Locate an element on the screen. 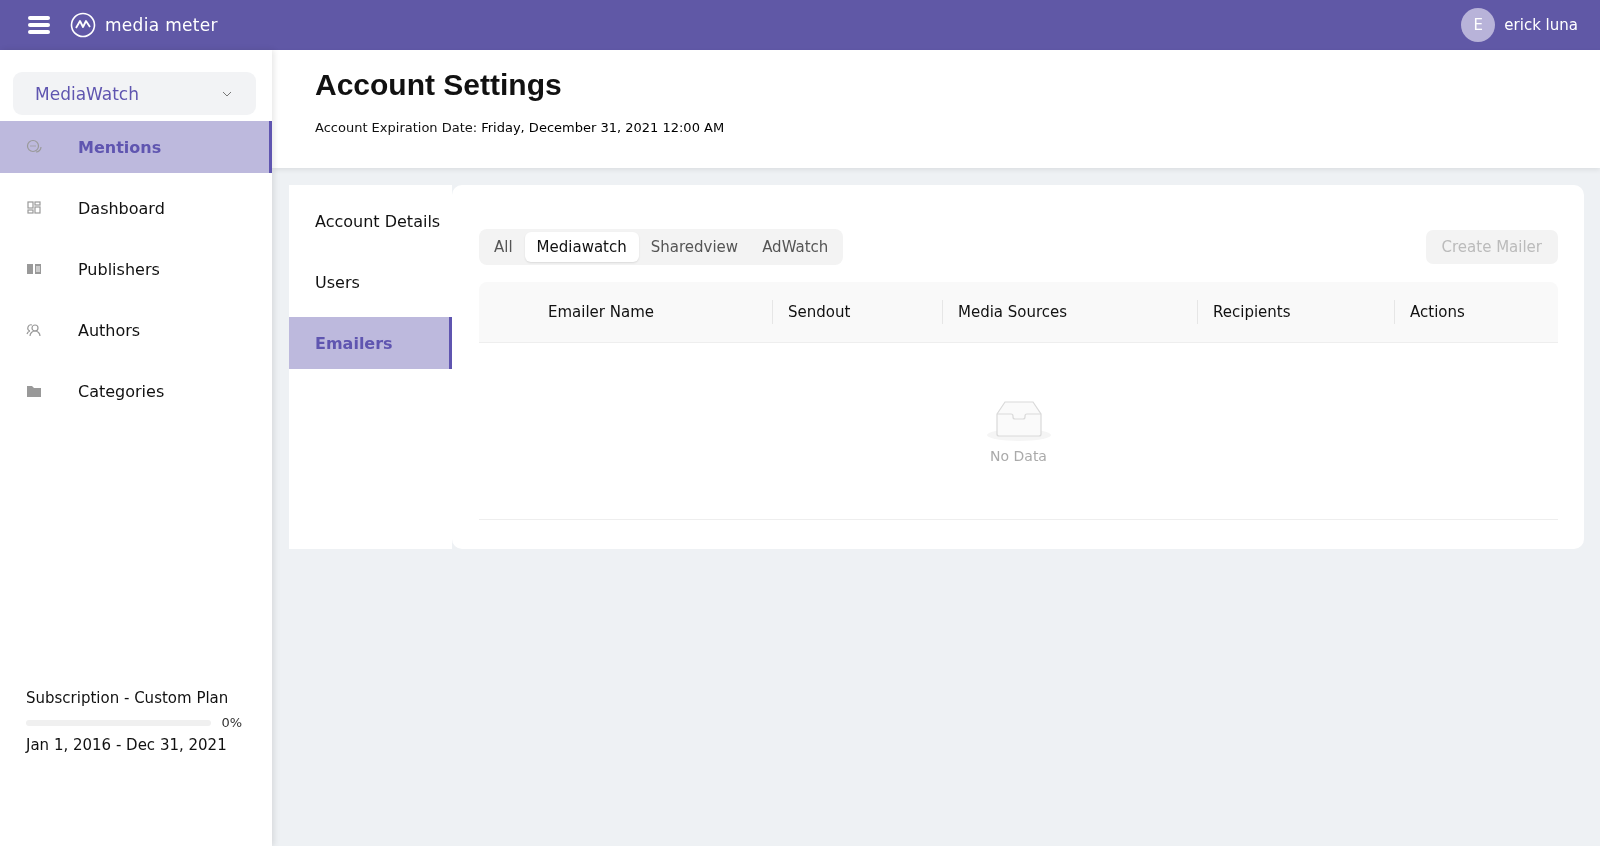 This screenshot has width=1600, height=846. expiration-date: Friday, December 31, 2021 12:00 AM is located at coordinates (603, 127).